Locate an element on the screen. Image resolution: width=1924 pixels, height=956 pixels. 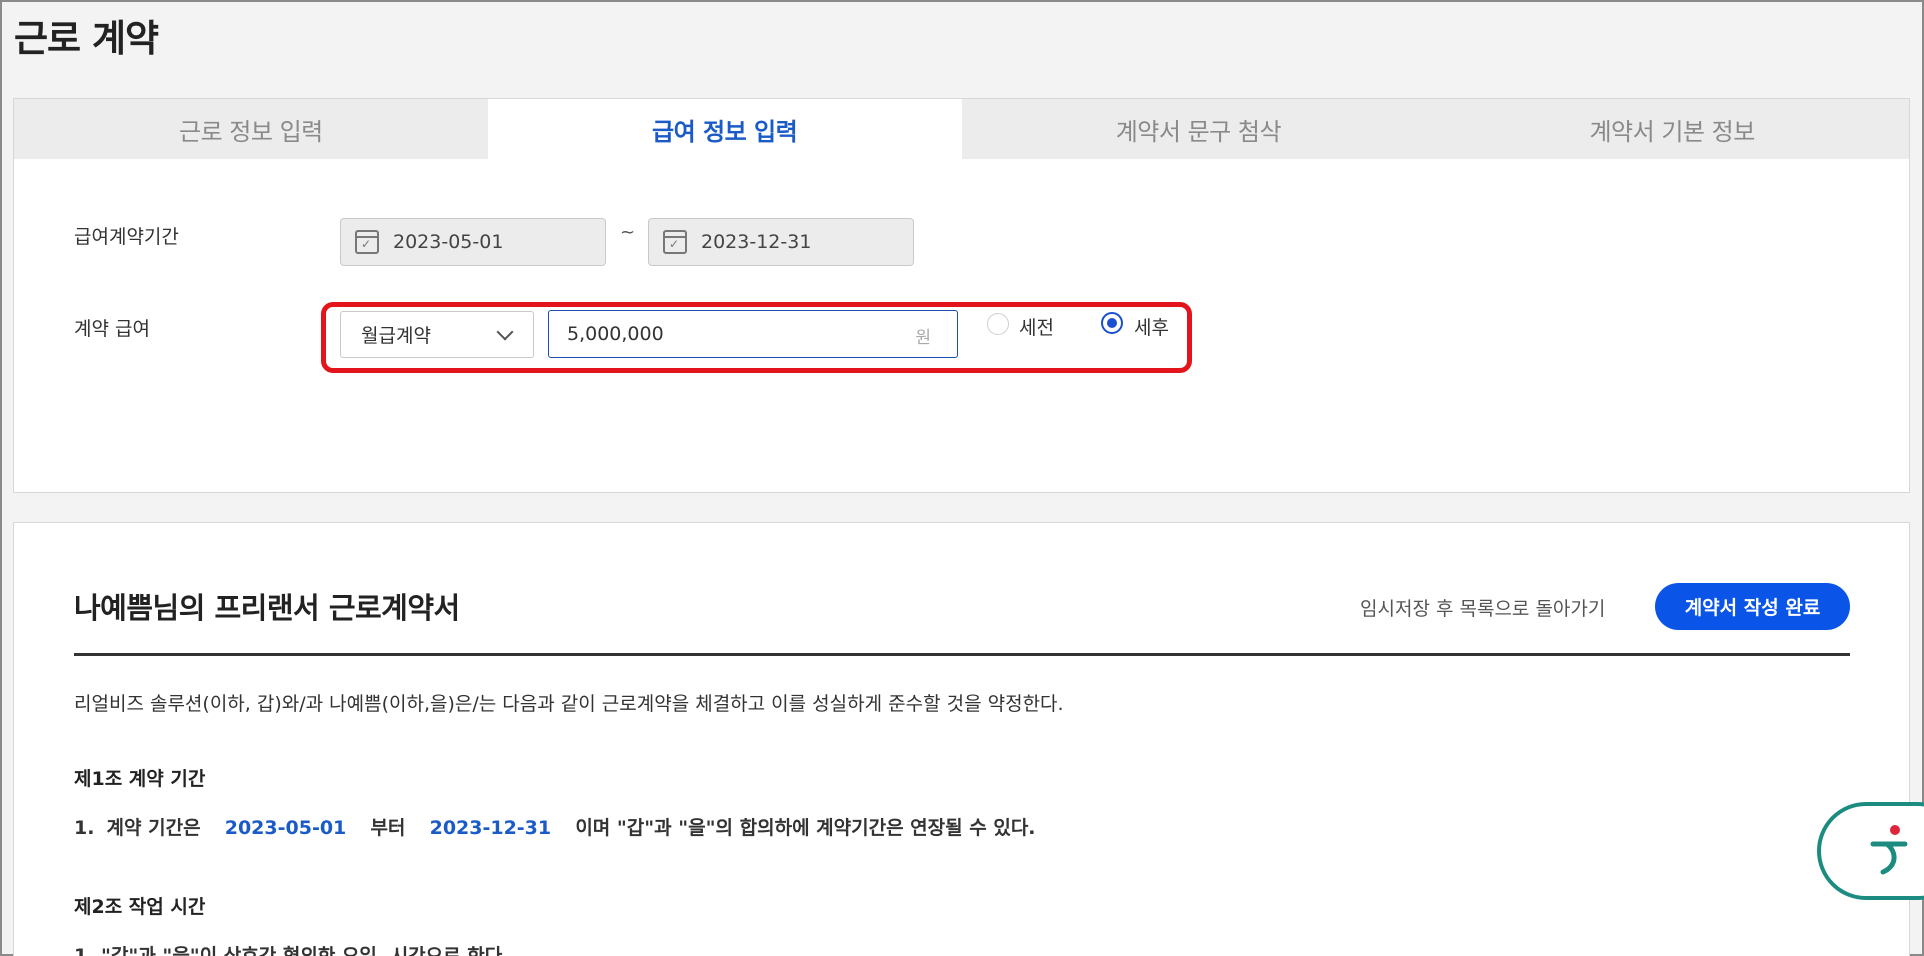
radio-before-tax is located at coordinates (998, 324).